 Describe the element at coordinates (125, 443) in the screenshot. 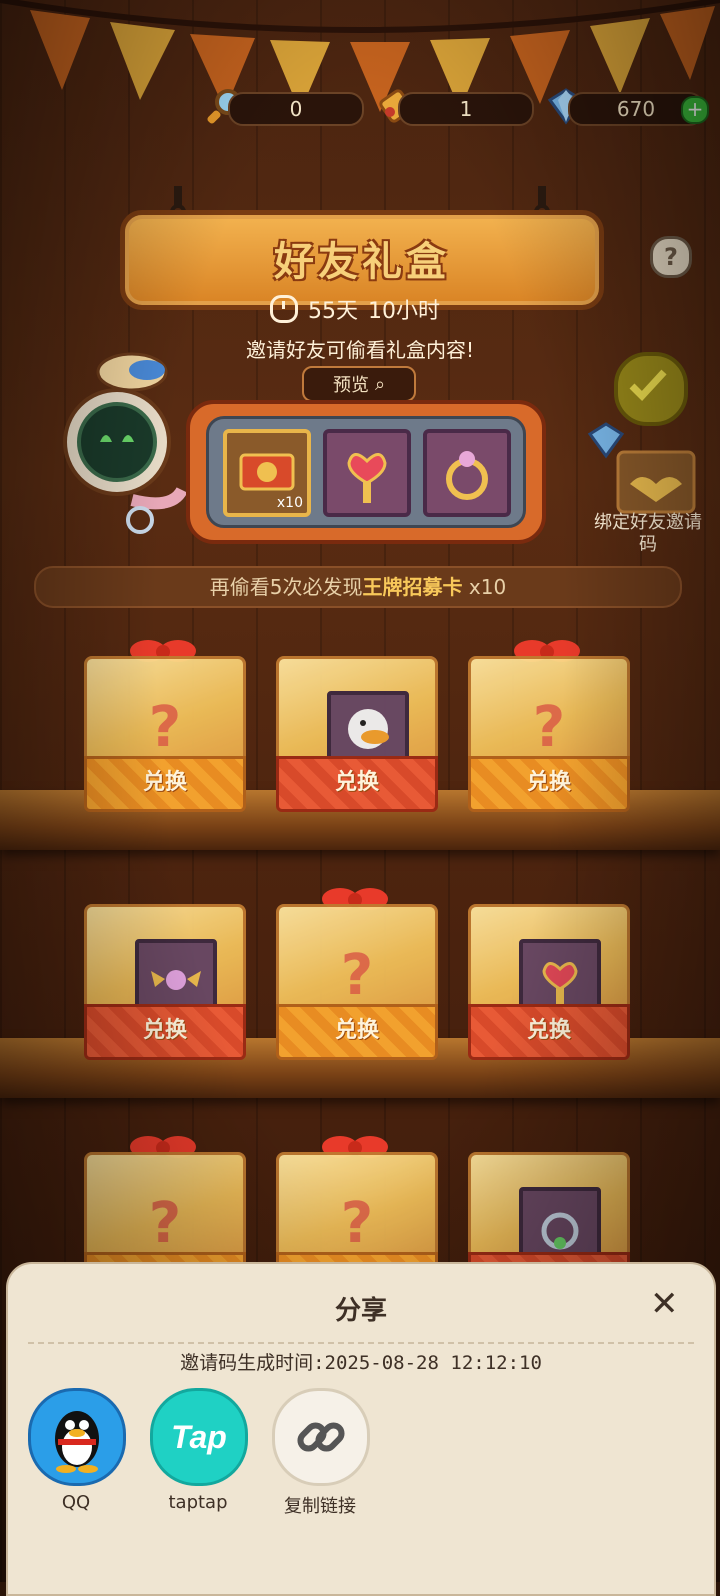

I see `robot-mascot` at that location.